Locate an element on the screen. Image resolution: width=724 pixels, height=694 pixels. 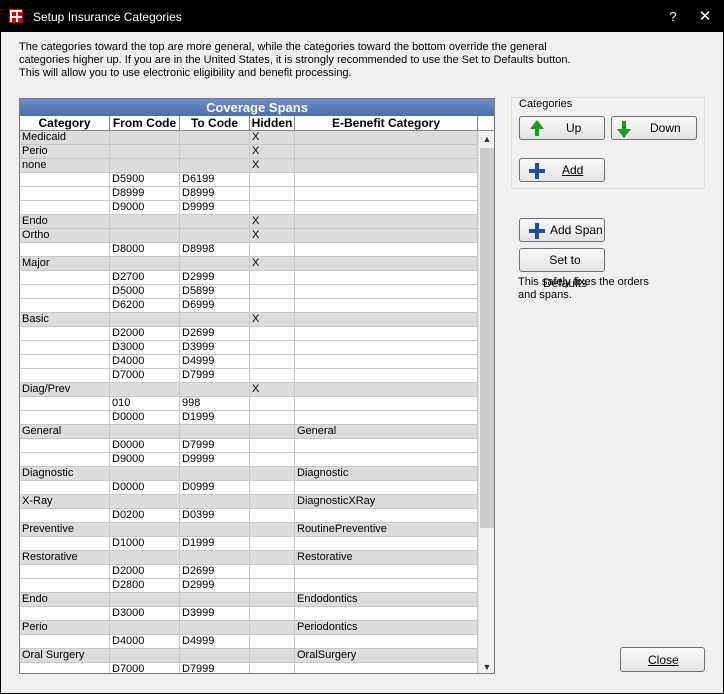
category-row: Endo Endodontics is located at coordinates (249, 600).